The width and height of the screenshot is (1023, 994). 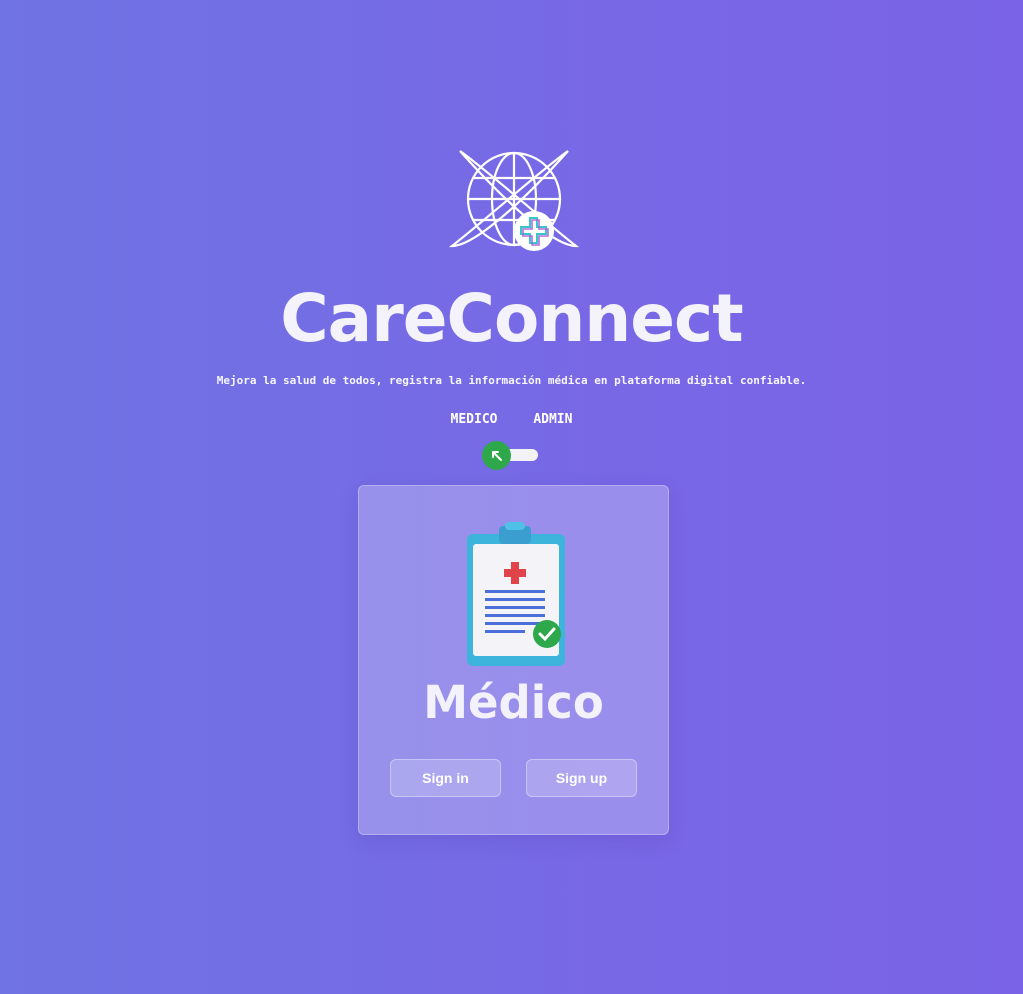 I want to click on sign-up-button: Sign up, so click(x=581, y=778).